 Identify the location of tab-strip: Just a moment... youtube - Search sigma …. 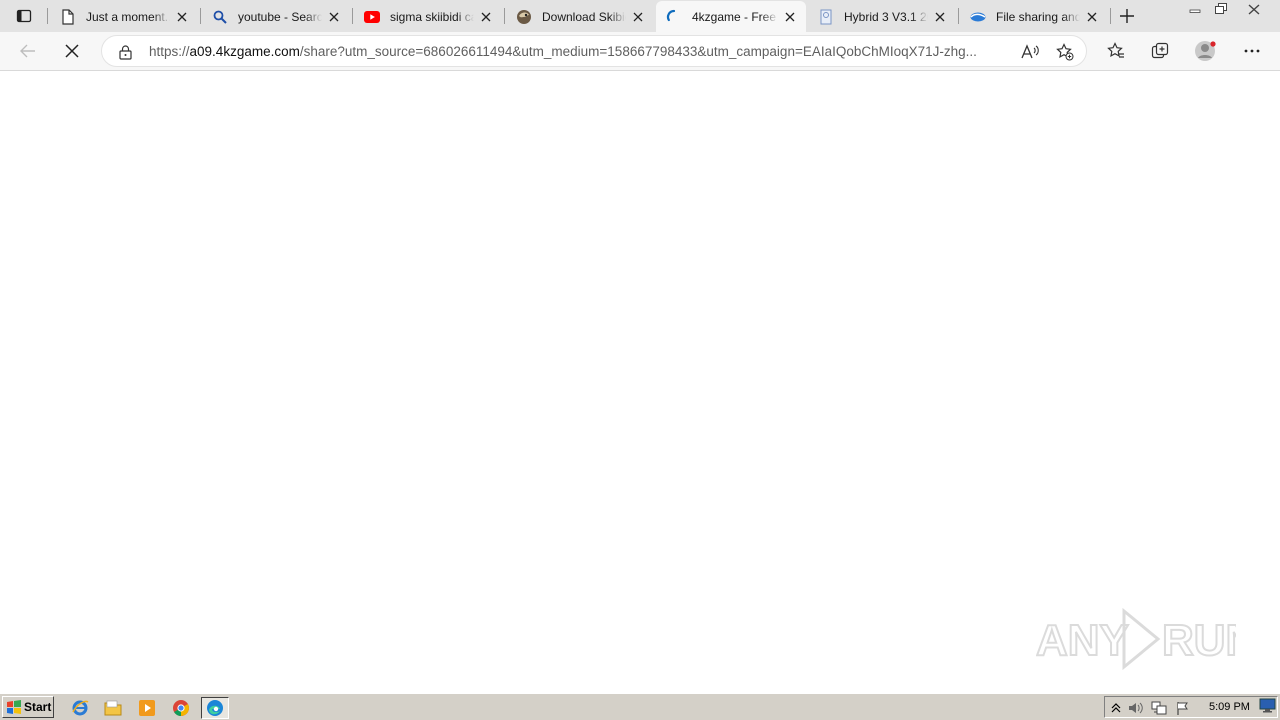
(640, 16).